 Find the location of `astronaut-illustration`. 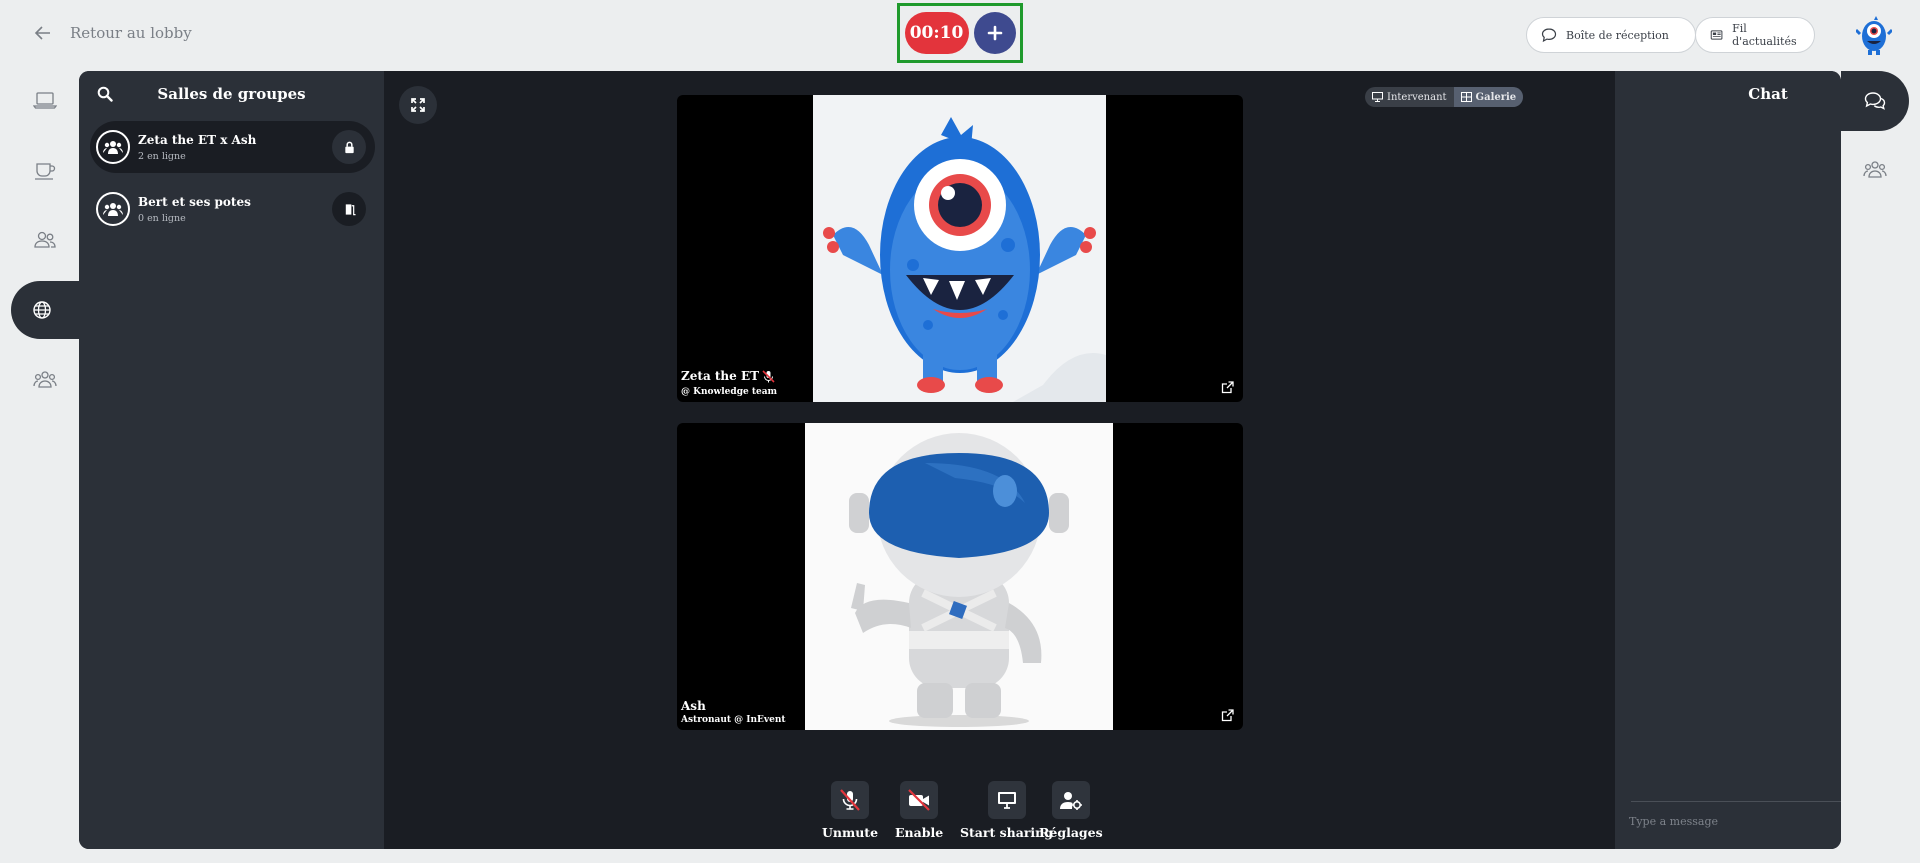

astronaut-illustration is located at coordinates (959, 576).